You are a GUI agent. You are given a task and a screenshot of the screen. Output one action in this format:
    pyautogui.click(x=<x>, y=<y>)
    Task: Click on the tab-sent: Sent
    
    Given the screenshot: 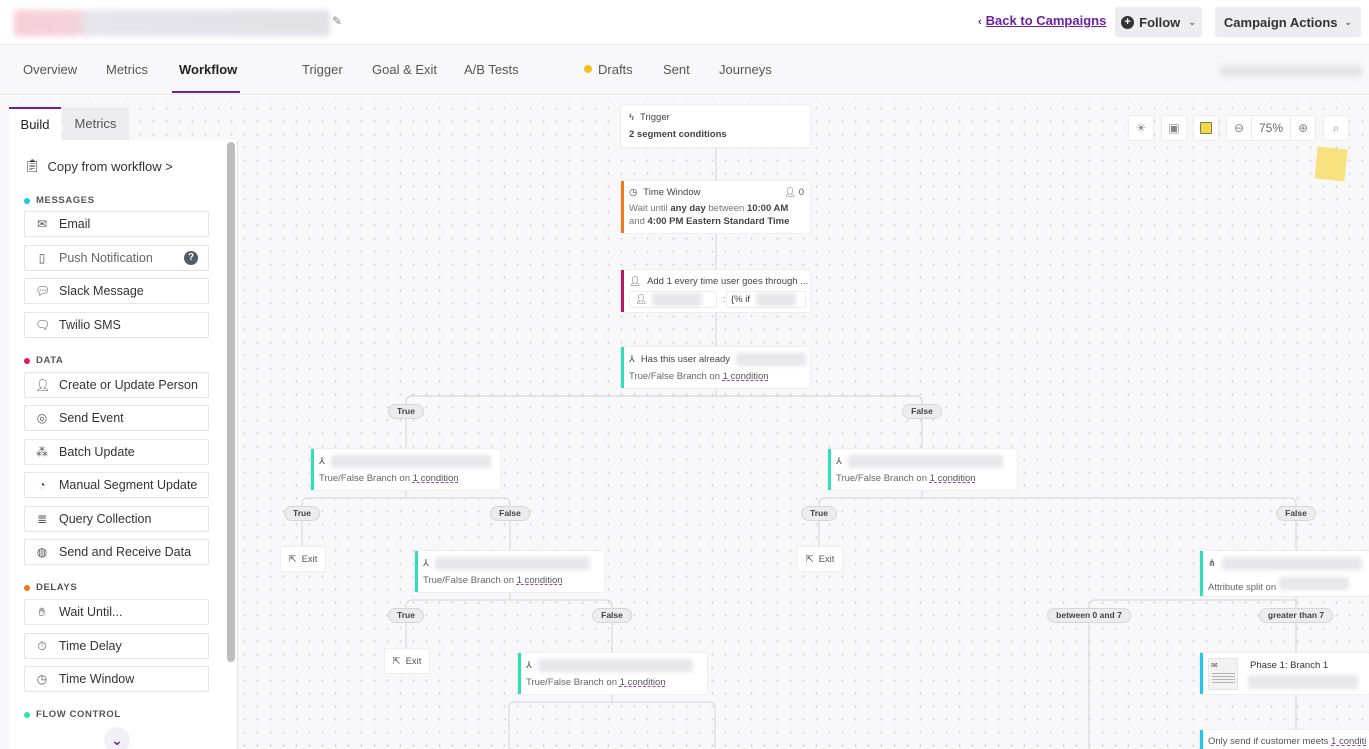 What is the action you would take?
    pyautogui.click(x=676, y=69)
    